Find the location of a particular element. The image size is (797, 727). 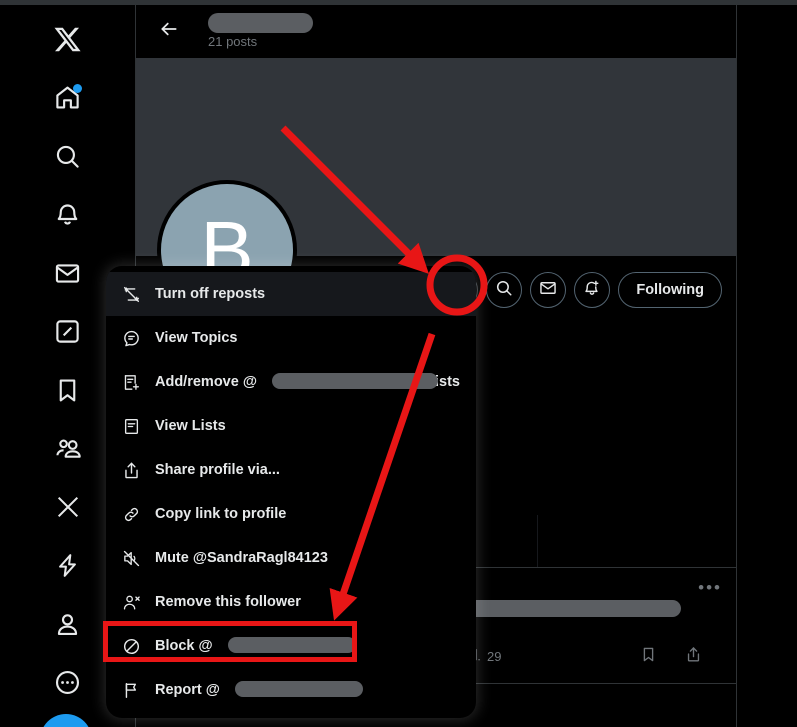

sidebar-item-profile is located at coordinates (68, 624).